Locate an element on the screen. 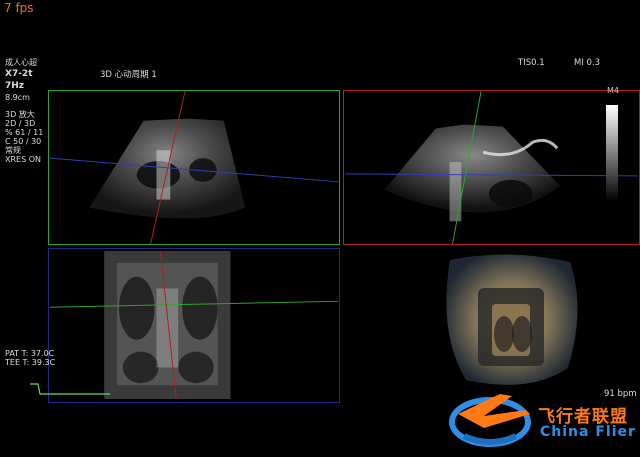 The image size is (640, 457). params-line-3: C 50 / 30 is located at coordinates (23, 141).